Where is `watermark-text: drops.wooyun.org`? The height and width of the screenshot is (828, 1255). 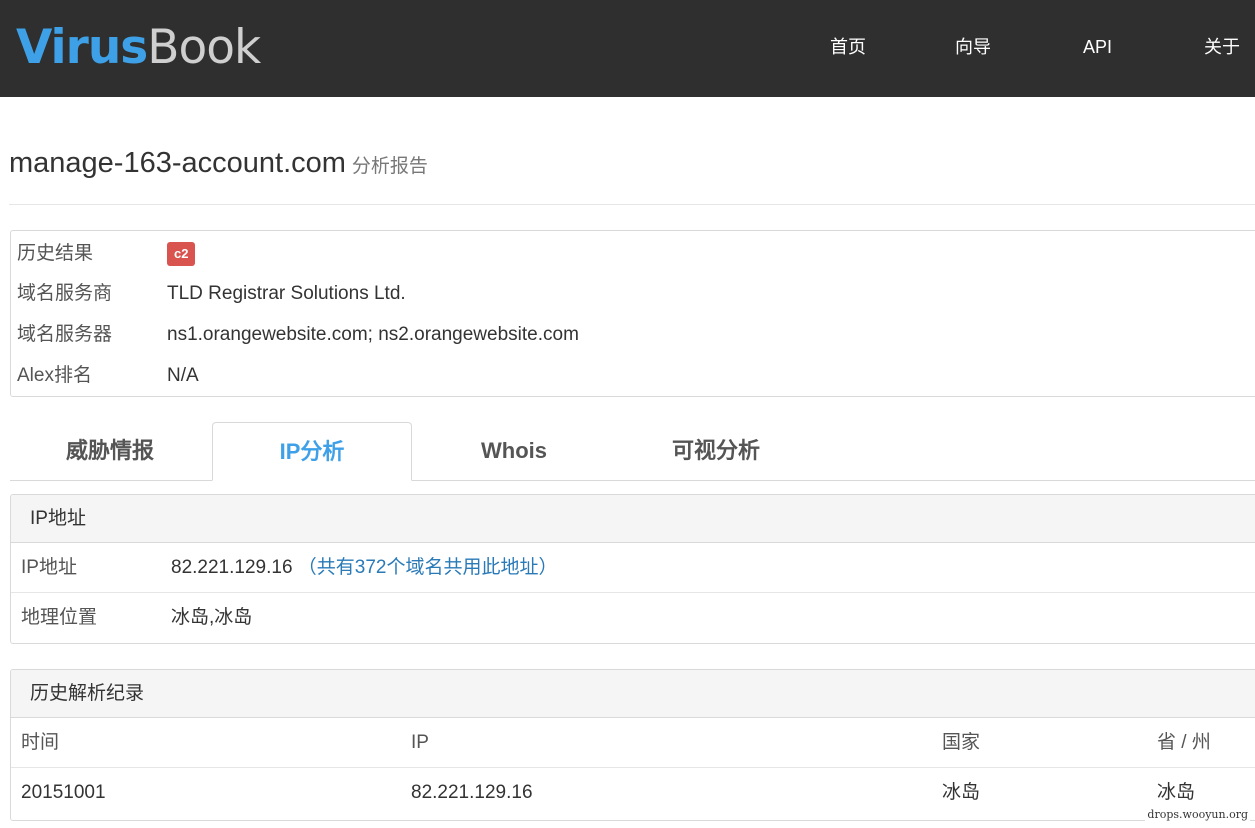
watermark-text: drops.wooyun.org is located at coordinates (1197, 814).